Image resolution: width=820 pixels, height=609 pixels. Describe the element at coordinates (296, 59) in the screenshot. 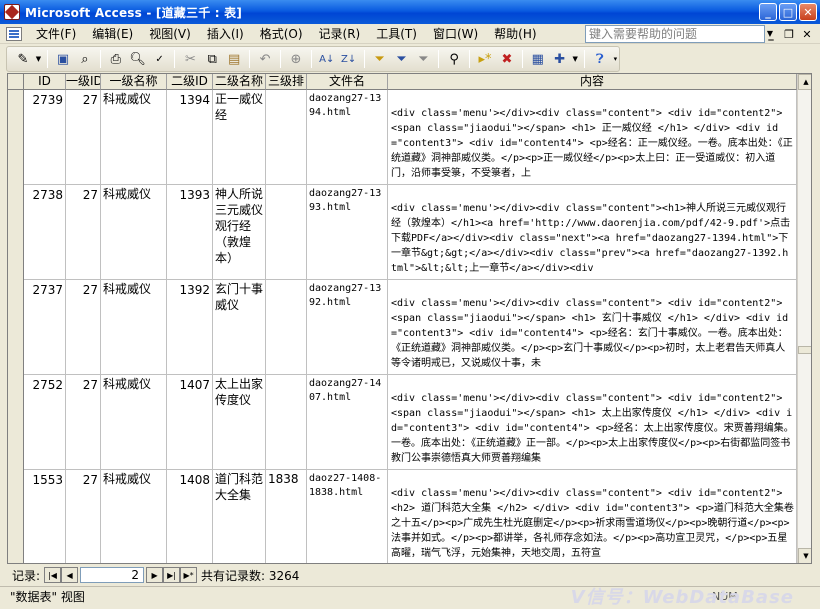

I see `hyperlink-icon: ⊕` at that location.